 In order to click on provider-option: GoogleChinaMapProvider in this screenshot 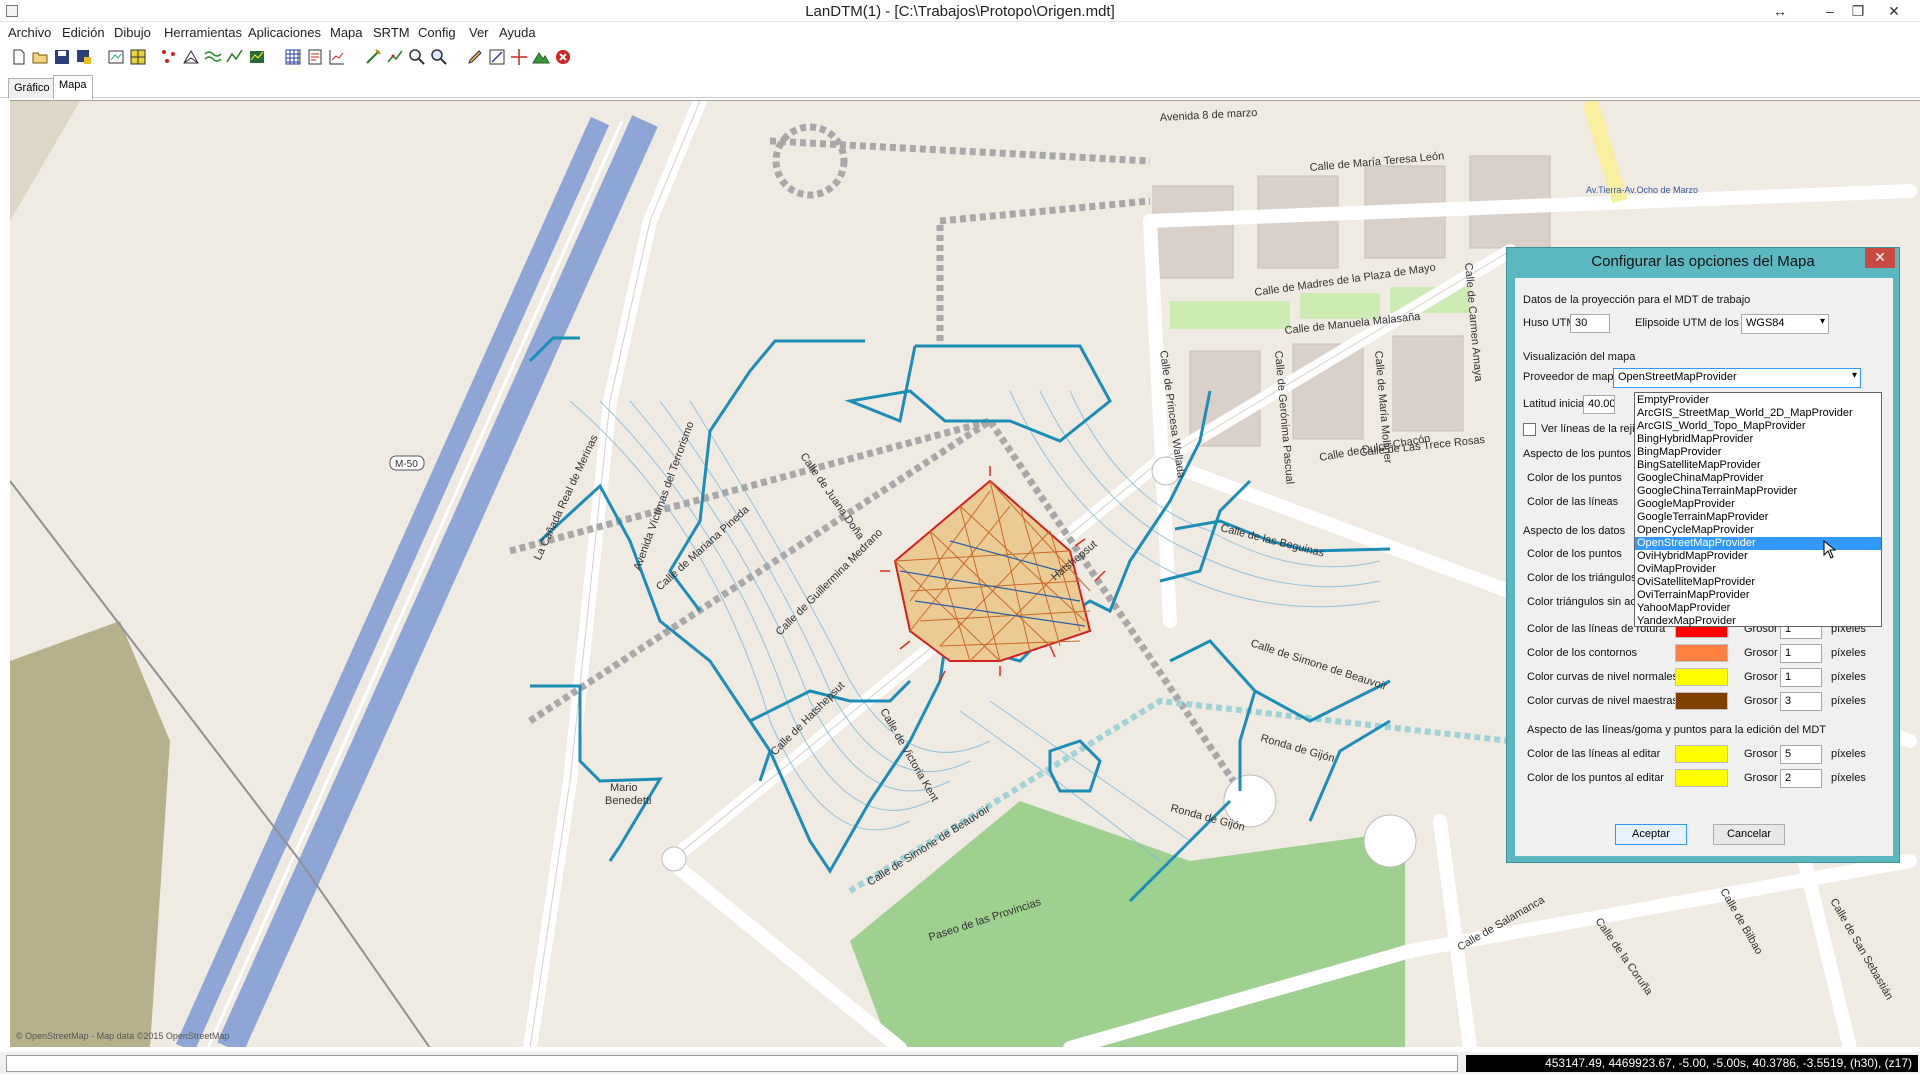, I will do `click(1758, 478)`.